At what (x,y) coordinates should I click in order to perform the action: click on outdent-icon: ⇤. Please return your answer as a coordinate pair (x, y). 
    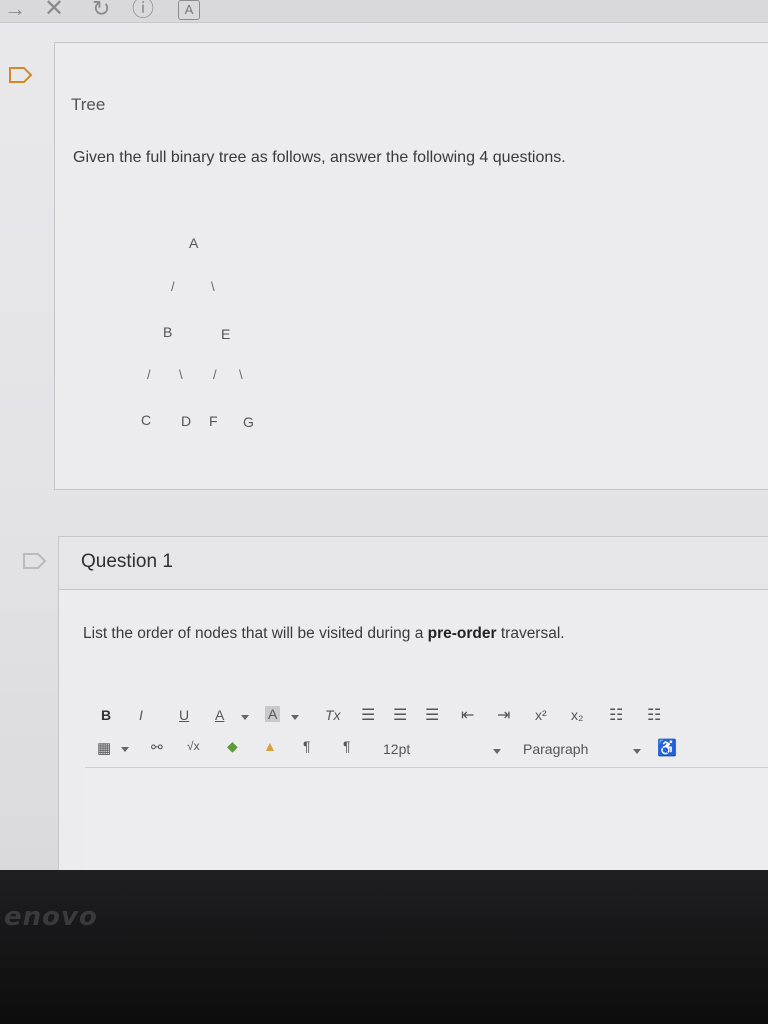
    Looking at the image, I should click on (467, 715).